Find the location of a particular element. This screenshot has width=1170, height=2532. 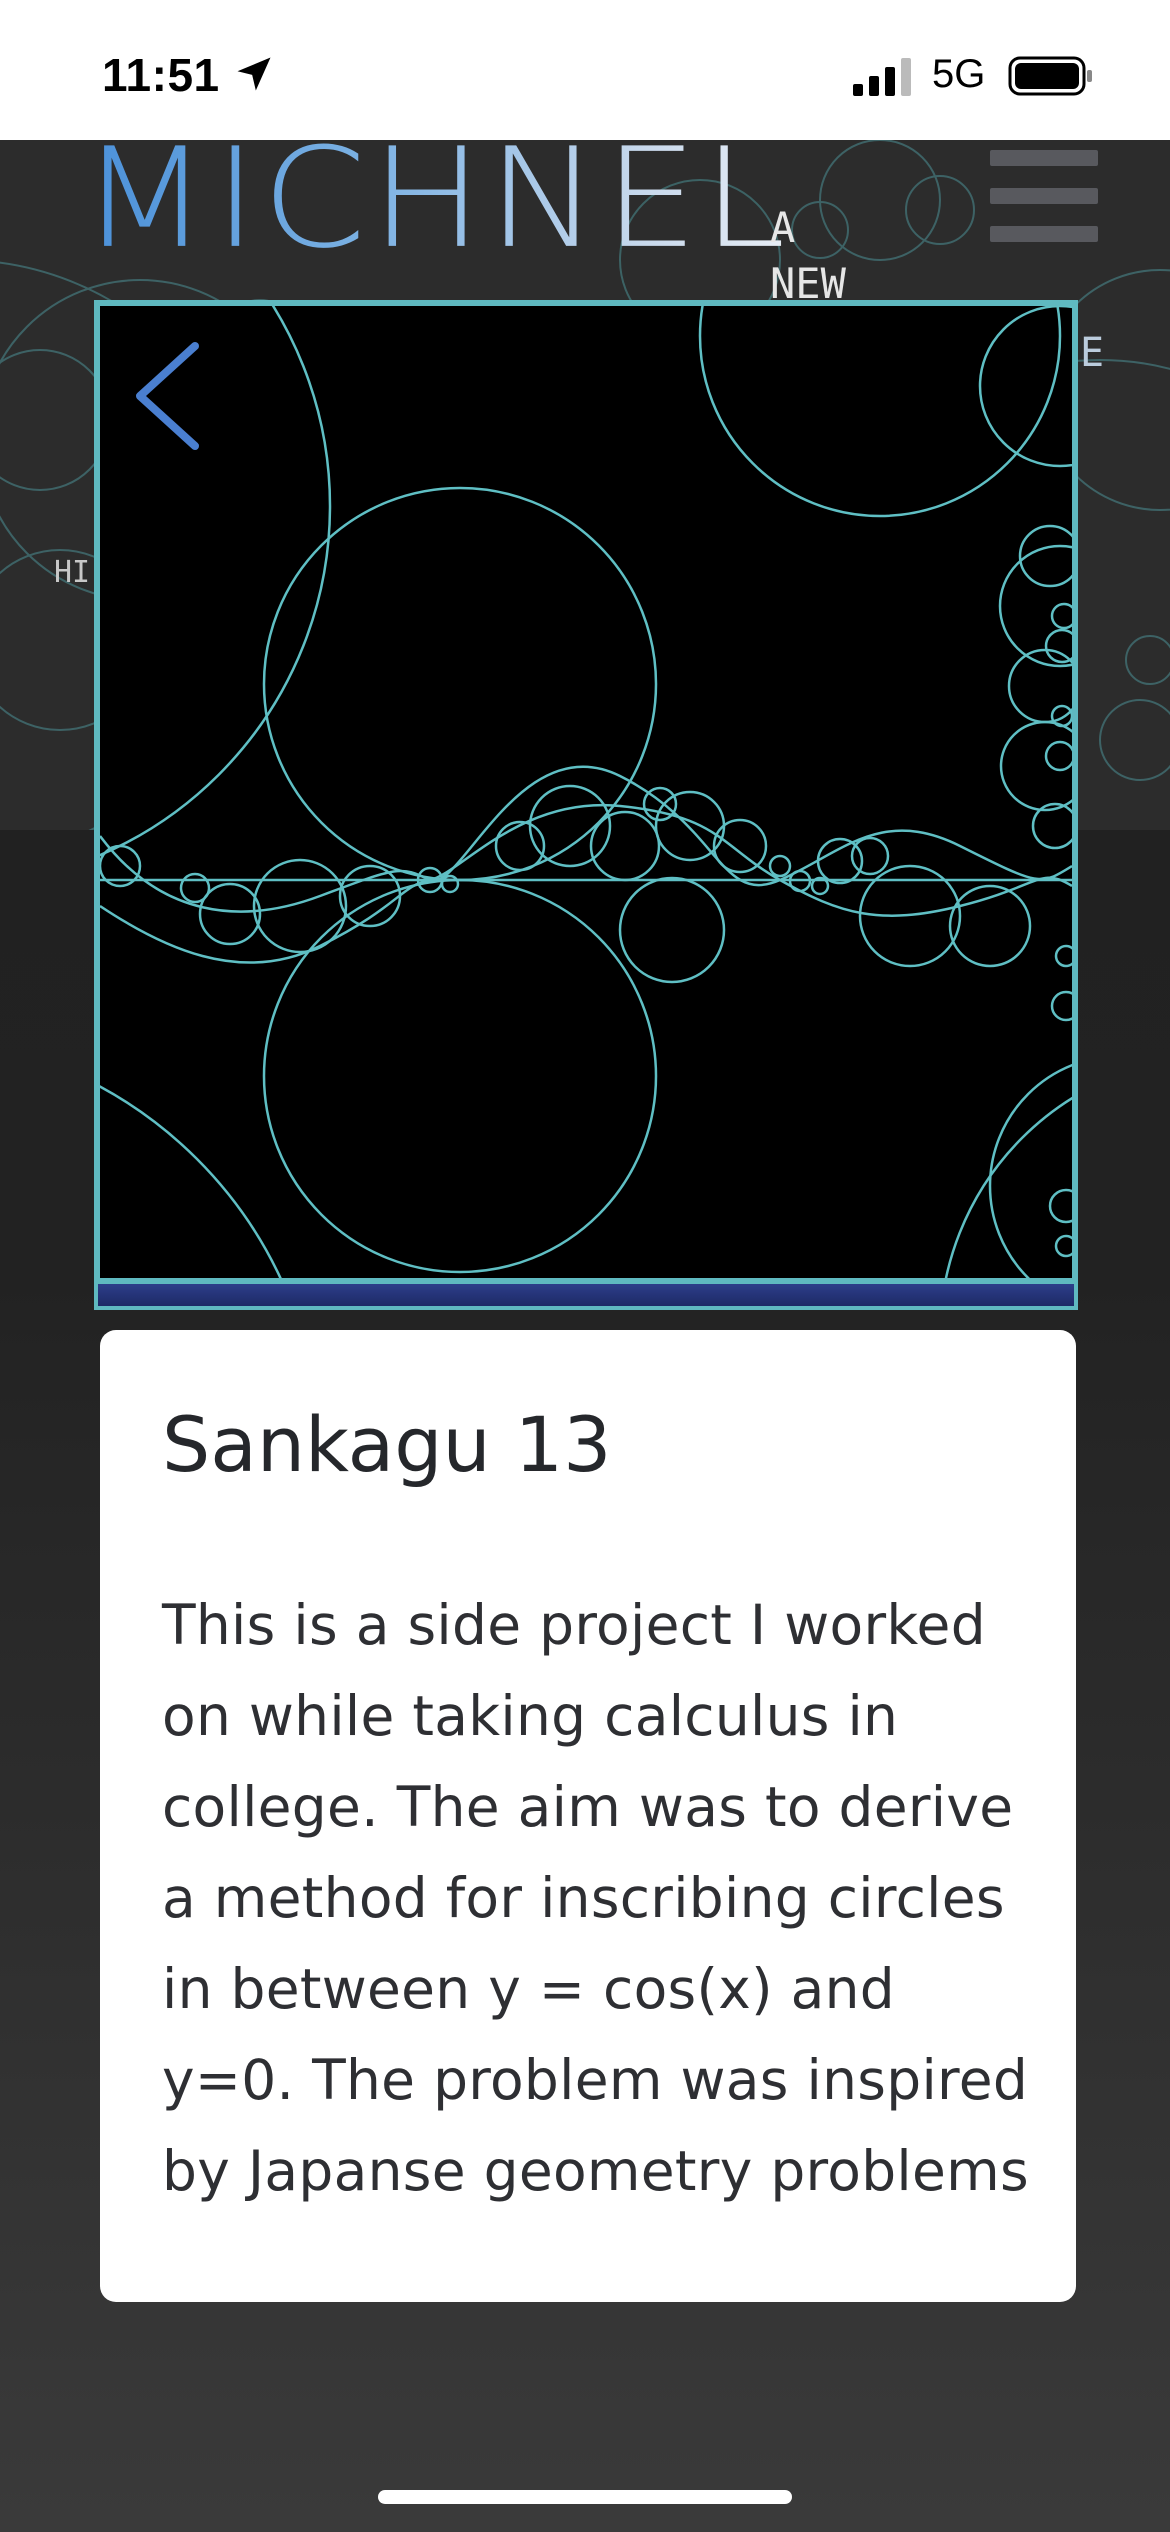

hamburger-menu-icon is located at coordinates (1044, 197).